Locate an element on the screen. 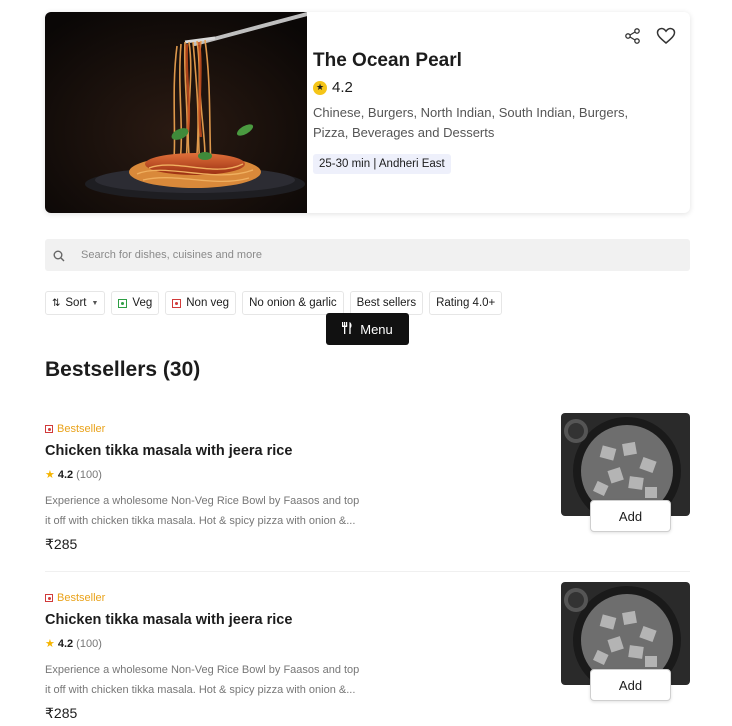 This screenshot has height=726, width=732. delivery-time: 25-30 min is located at coordinates (345, 164).